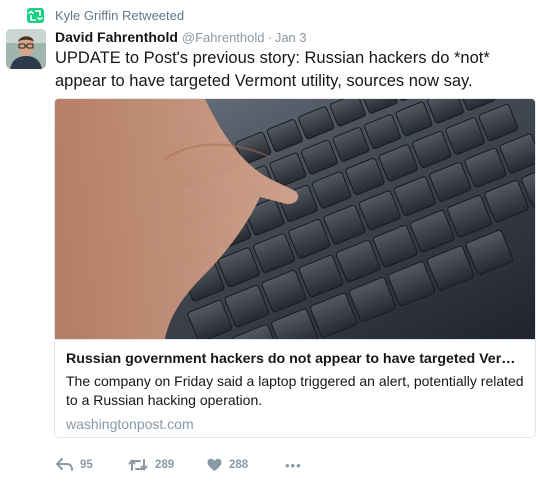 The height and width of the screenshot is (481, 540). I want to click on retweet-context-label: Kyle Griffin Retweeted, so click(119, 15).